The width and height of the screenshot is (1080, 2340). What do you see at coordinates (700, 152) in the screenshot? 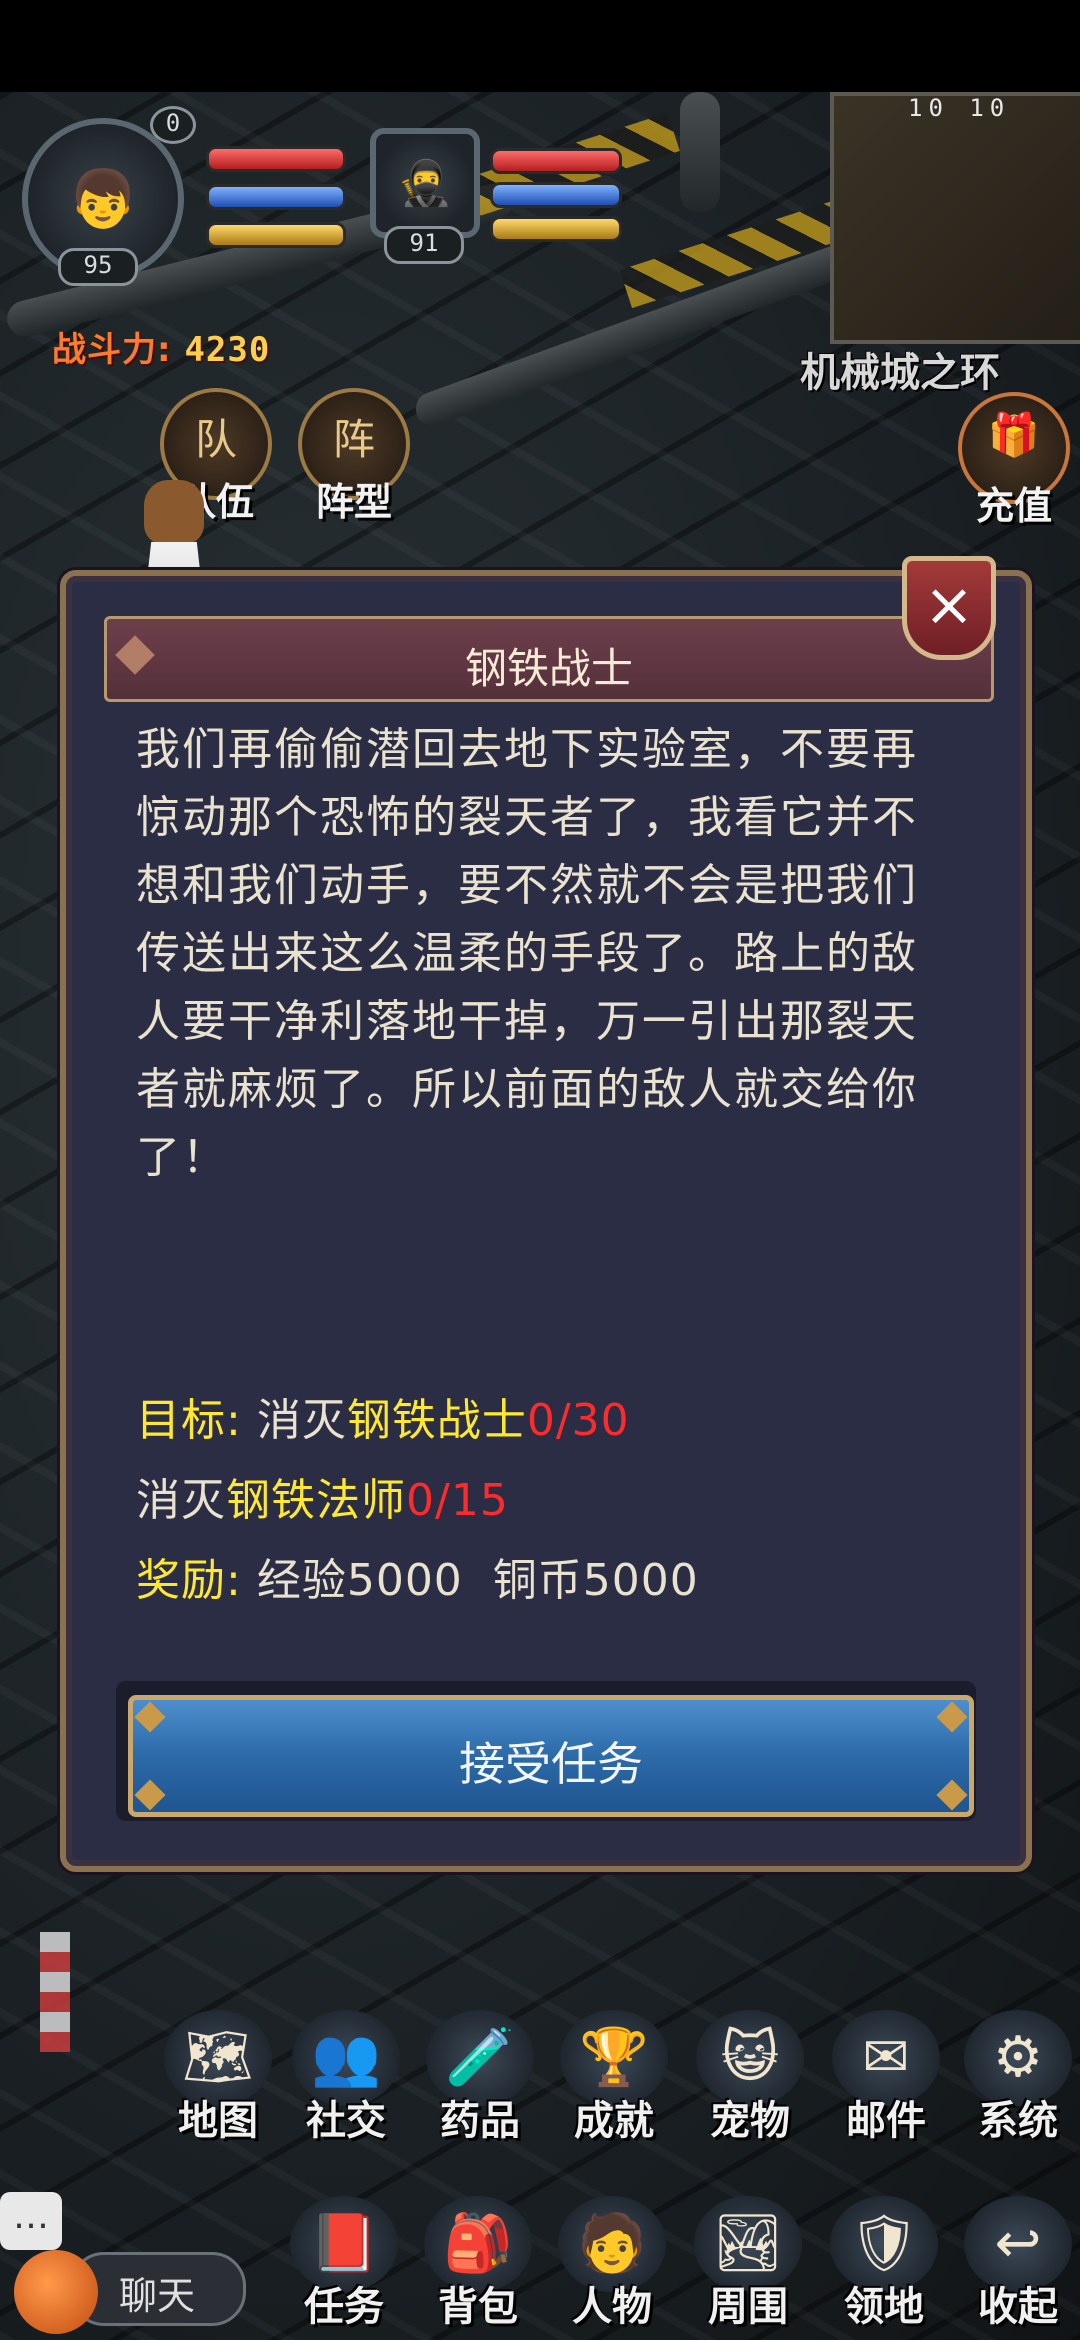
I see `pipe-decoration` at bounding box center [700, 152].